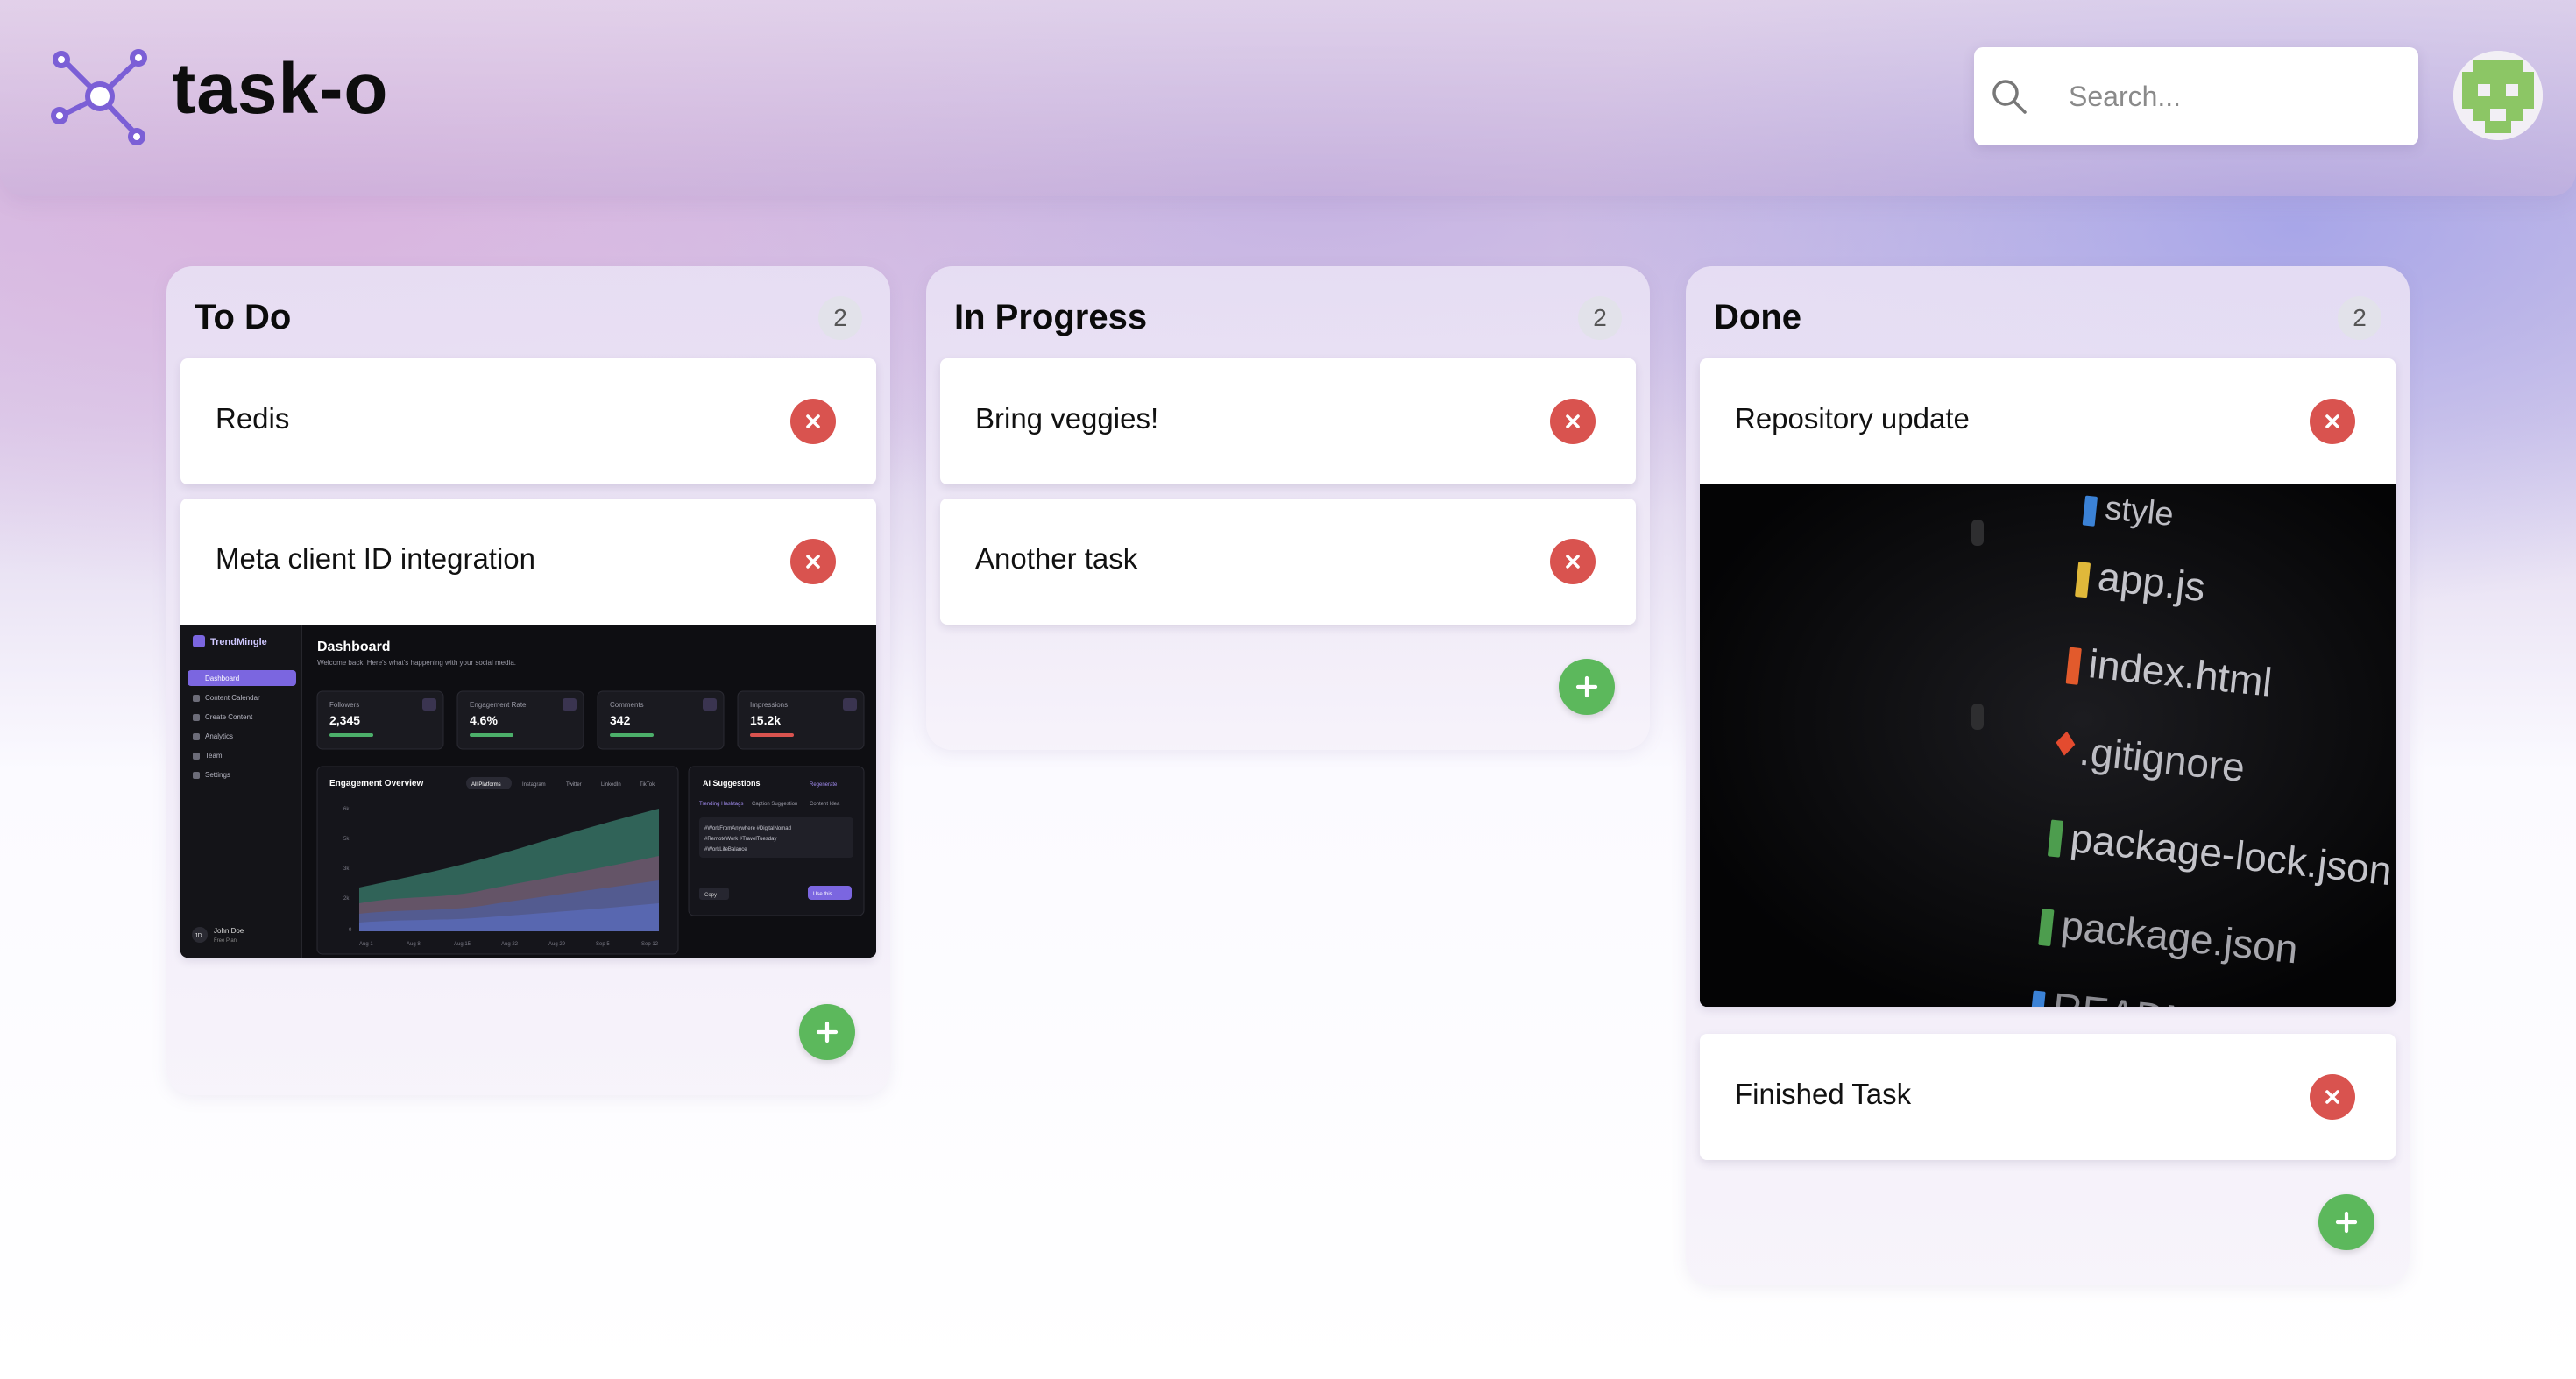 This screenshot has height=1379, width=2576. Describe the element at coordinates (366, 944) in the screenshot. I see `cover-x-tick: Aug 1` at that location.